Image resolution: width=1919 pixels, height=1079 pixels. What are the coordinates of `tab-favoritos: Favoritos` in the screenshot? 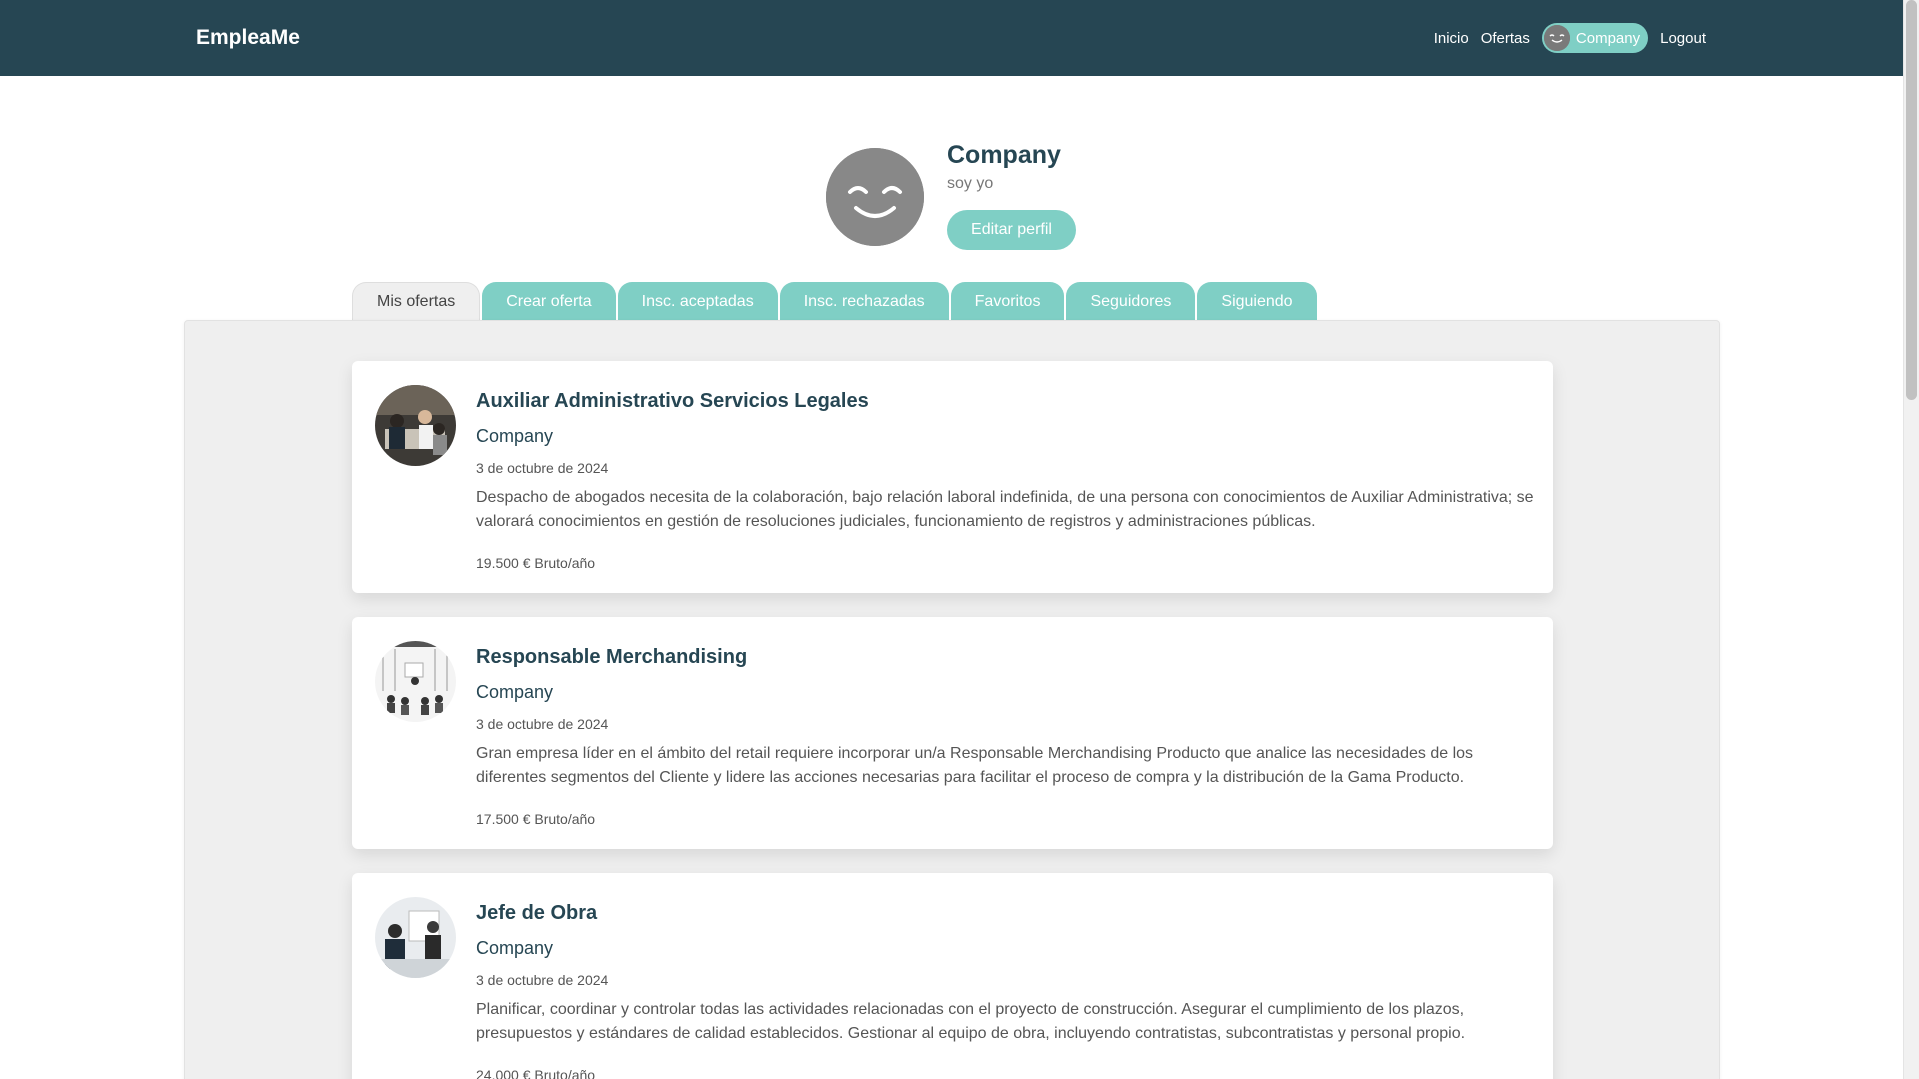 It's located at (1007, 301).